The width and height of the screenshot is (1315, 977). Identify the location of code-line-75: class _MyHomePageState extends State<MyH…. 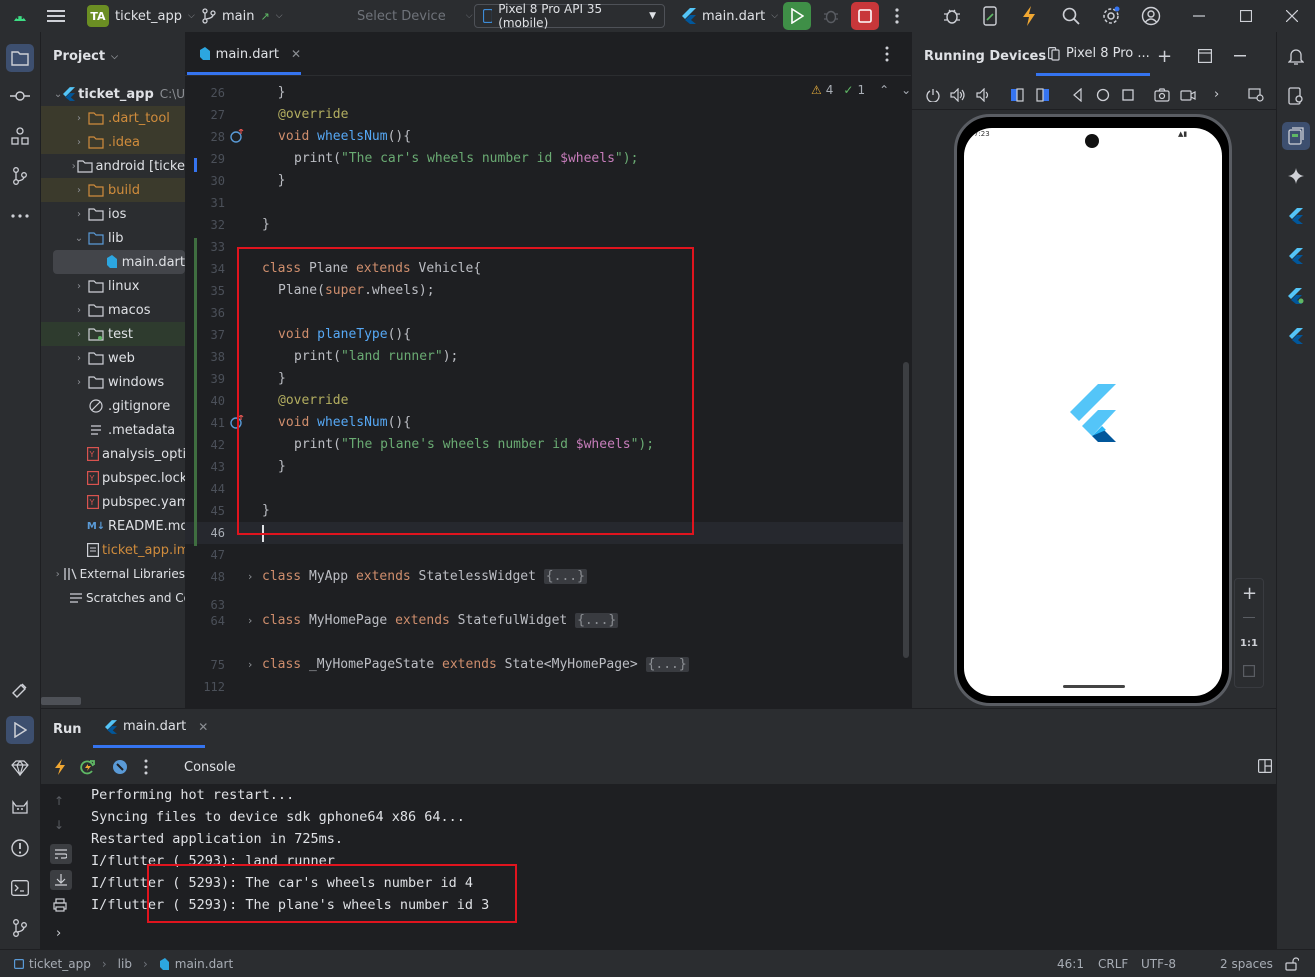
(475, 664).